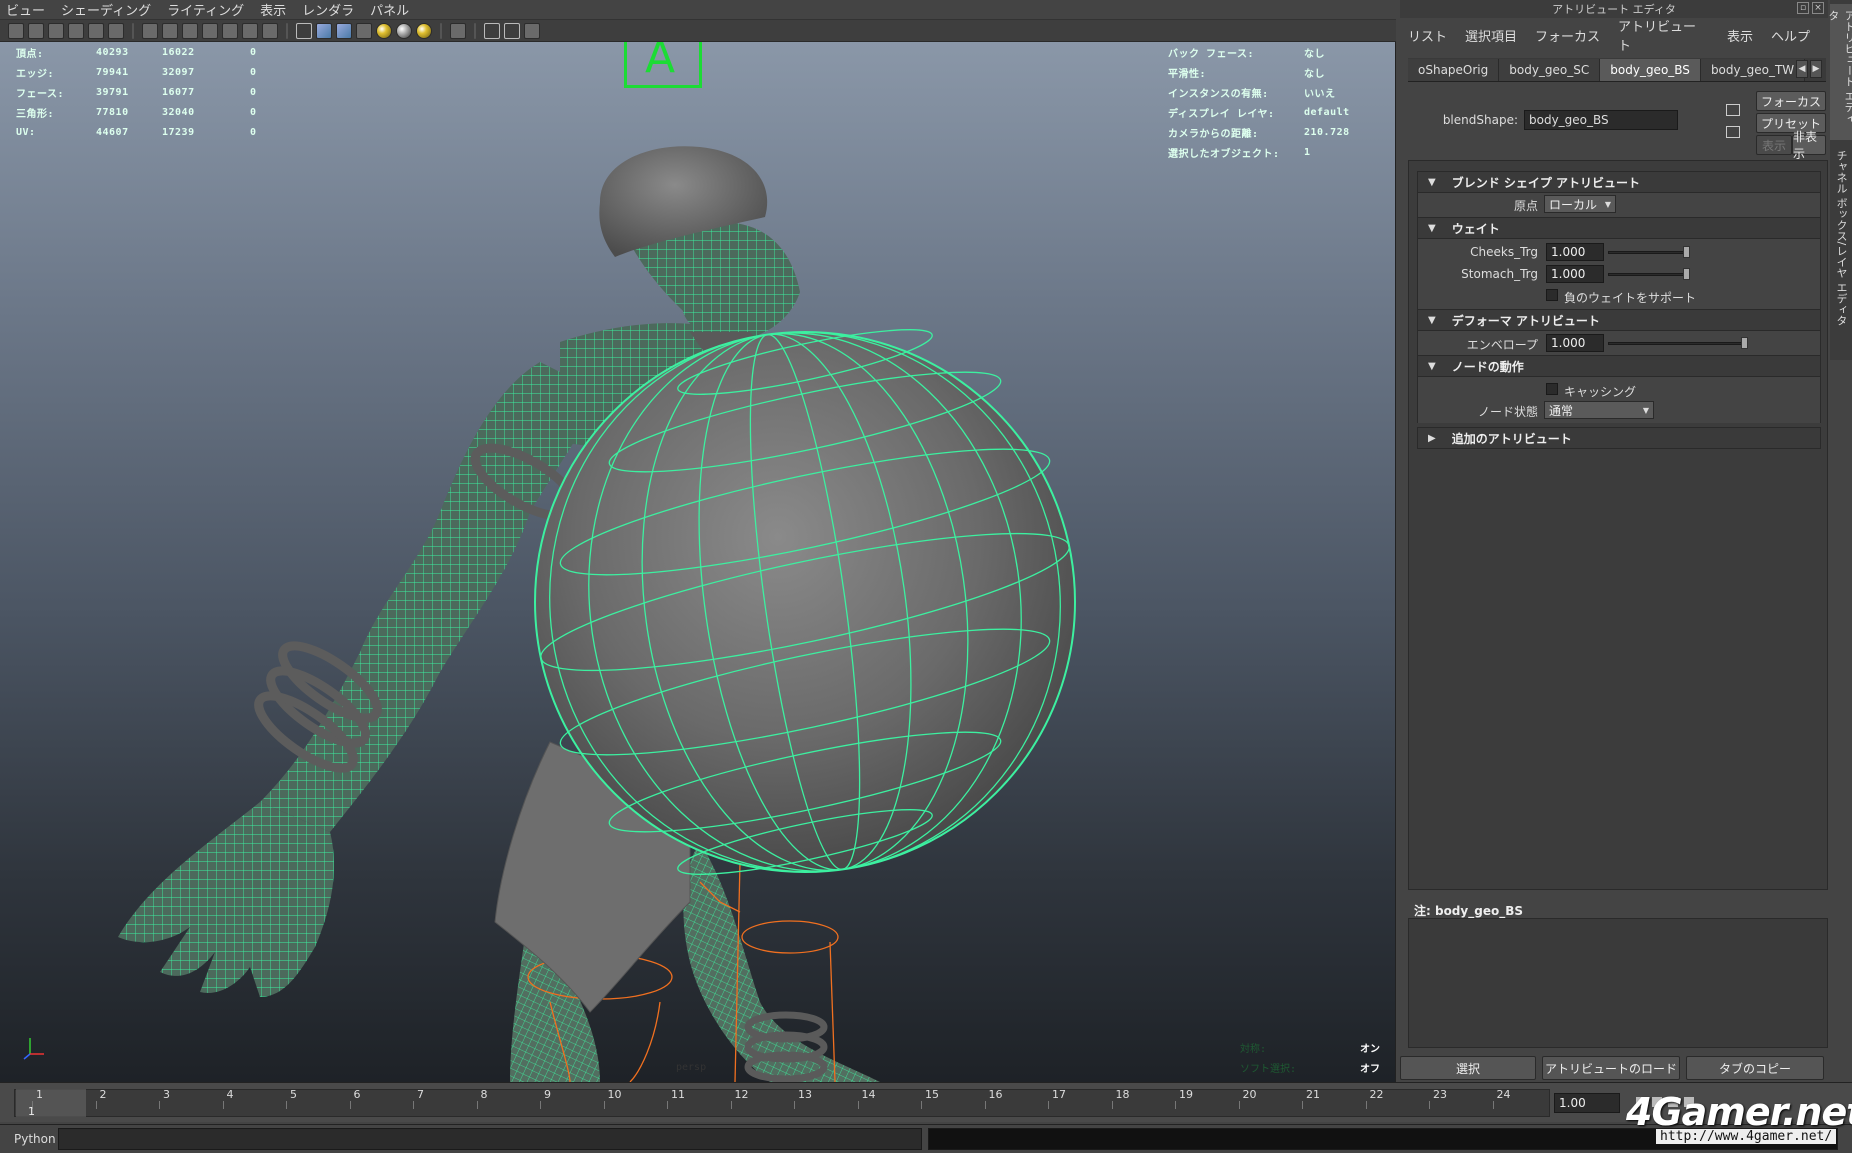 This screenshot has width=1852, height=1153. What do you see at coordinates (16, 30) in the screenshot?
I see `camera-select-icon` at bounding box center [16, 30].